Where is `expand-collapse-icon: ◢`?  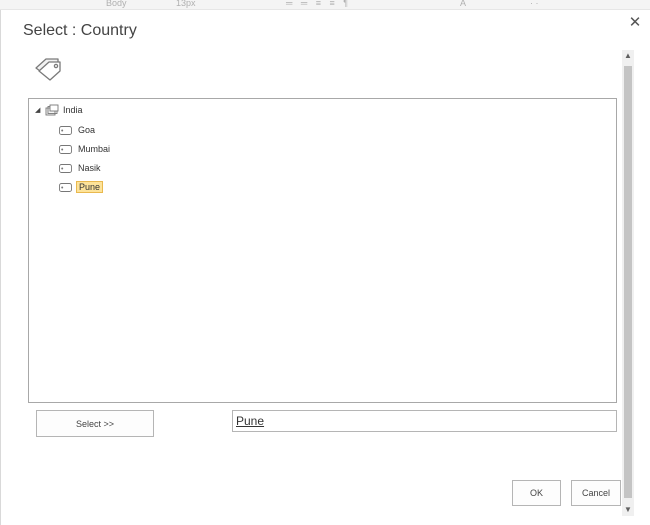
expand-collapse-icon: ◢ is located at coordinates (40, 110).